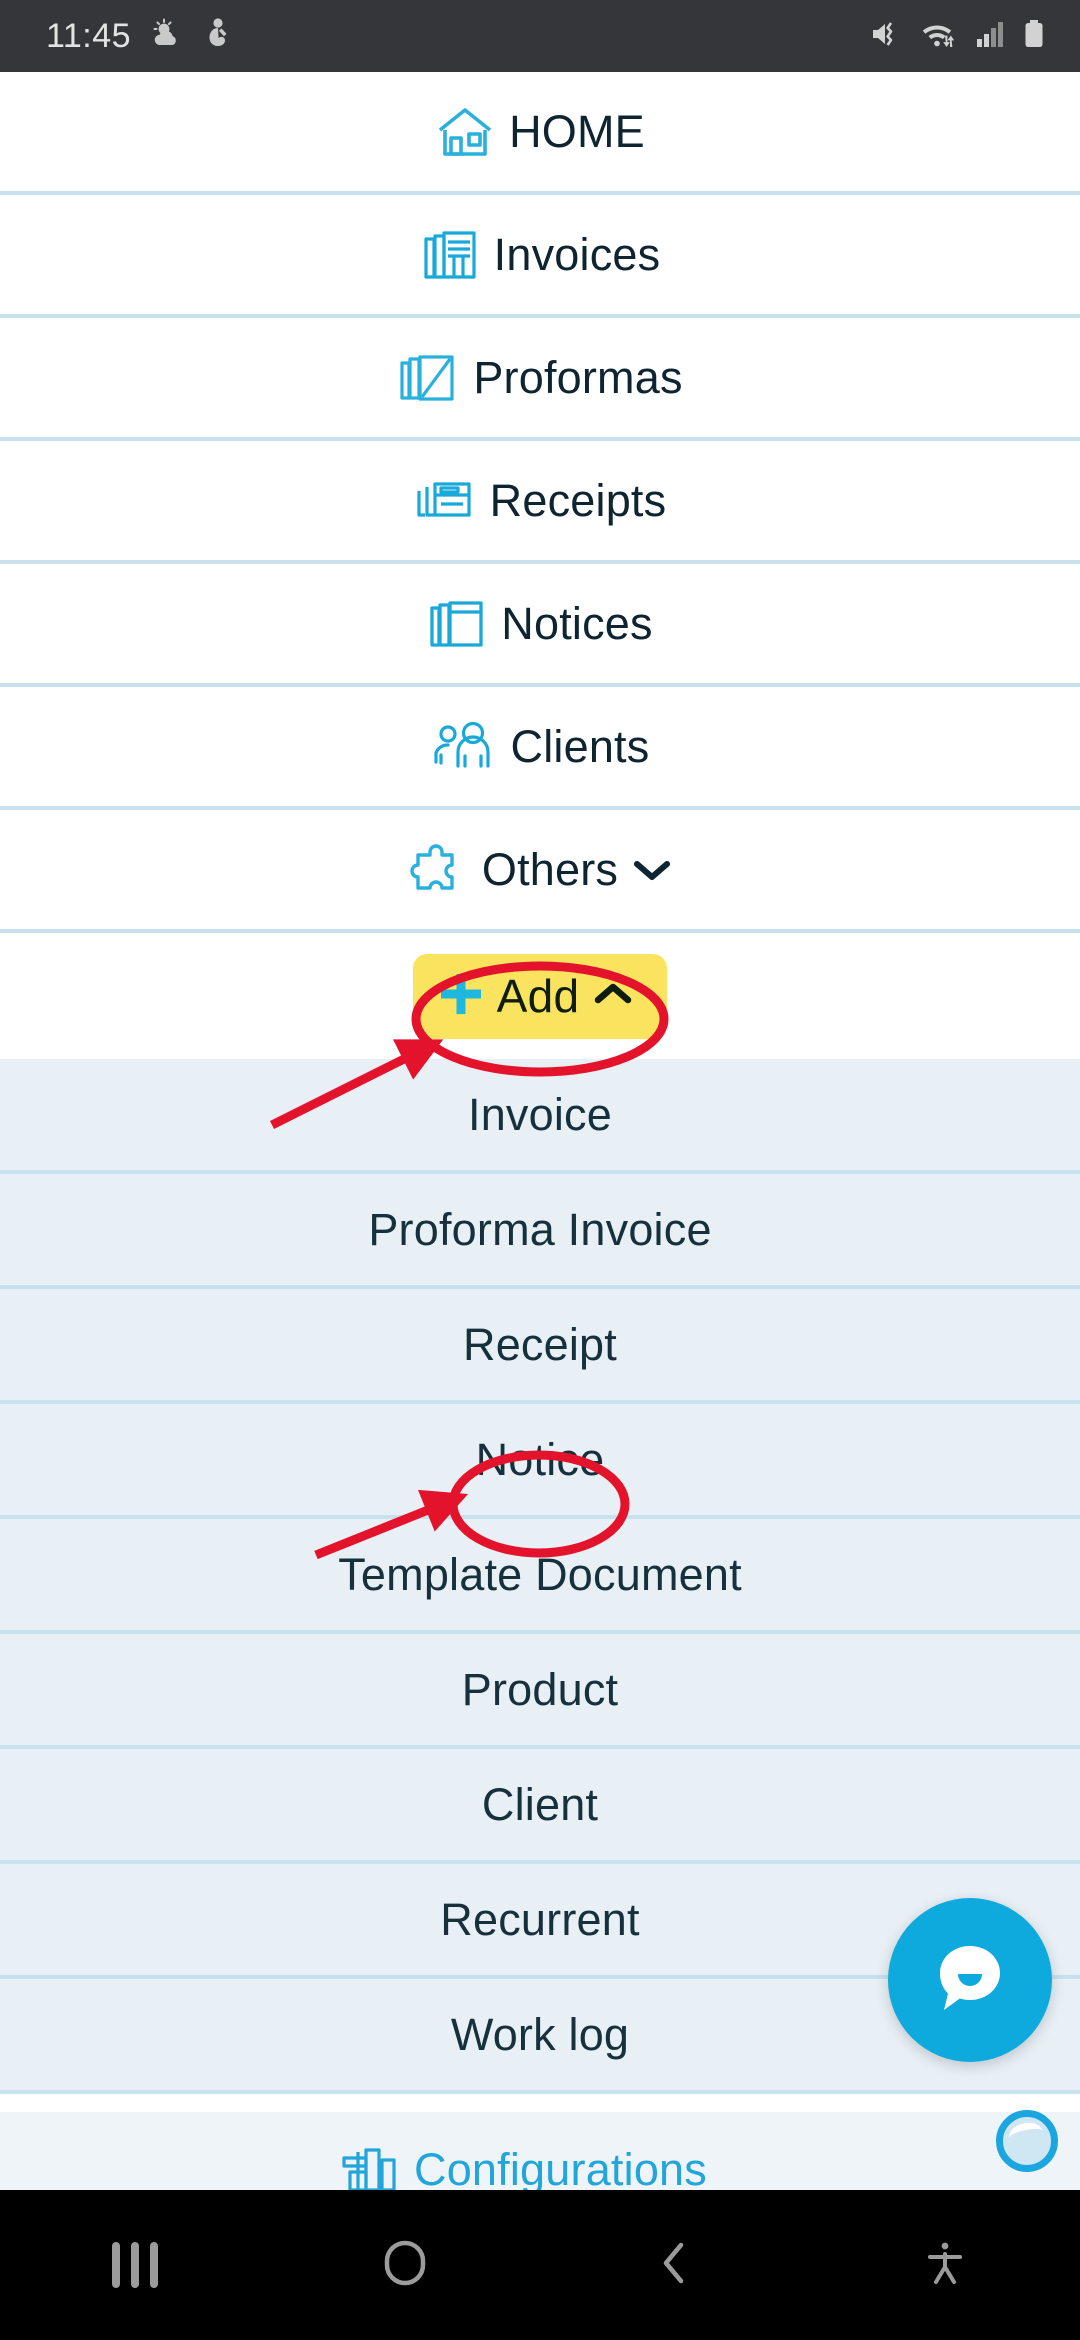 The width and height of the screenshot is (1080, 2340). I want to click on menu-item-invoices: Invoices, so click(540, 256).